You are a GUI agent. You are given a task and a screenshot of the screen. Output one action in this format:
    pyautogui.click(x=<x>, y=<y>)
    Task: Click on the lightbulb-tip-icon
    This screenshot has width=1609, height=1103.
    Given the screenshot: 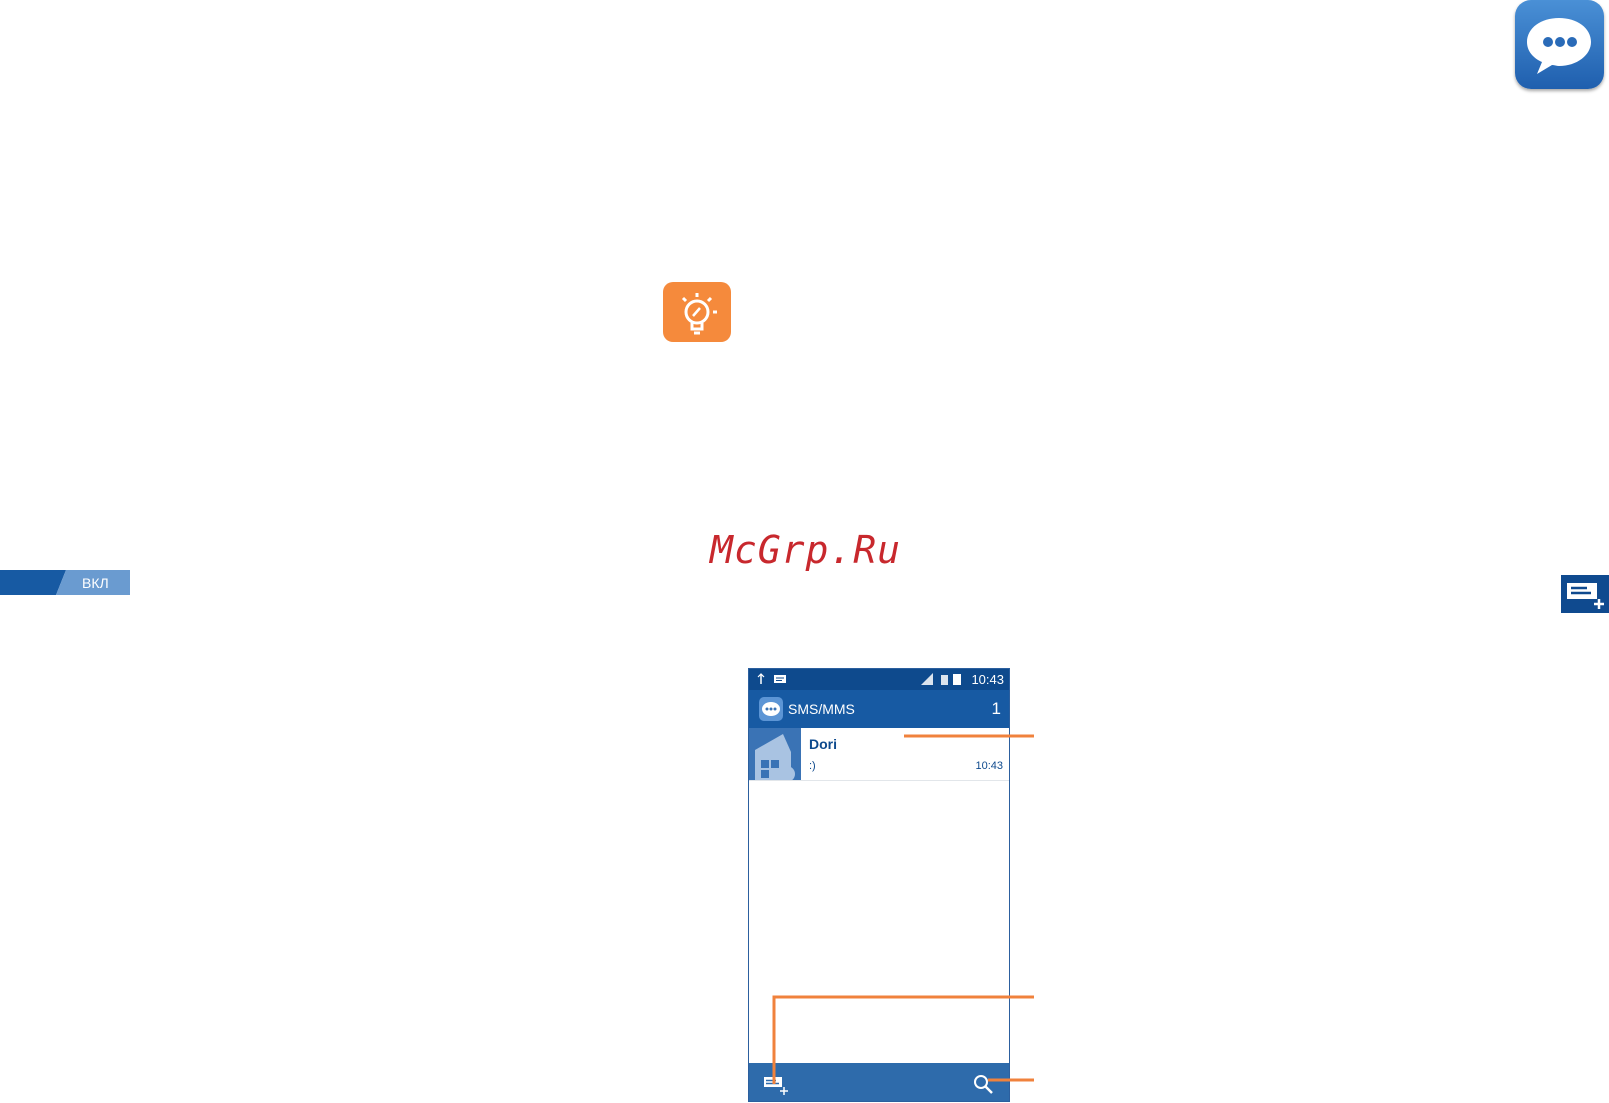 What is the action you would take?
    pyautogui.click(x=697, y=312)
    